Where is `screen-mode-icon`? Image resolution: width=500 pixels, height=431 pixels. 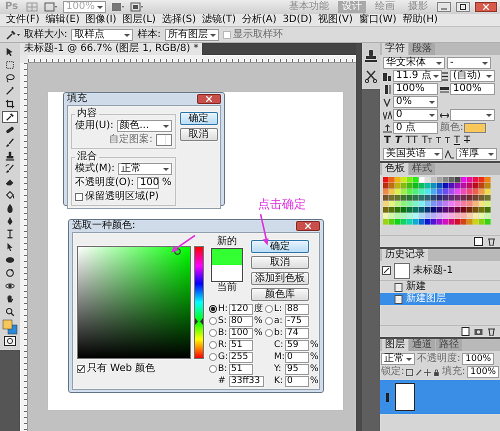
screen-mode-icon is located at coordinates (137, 7).